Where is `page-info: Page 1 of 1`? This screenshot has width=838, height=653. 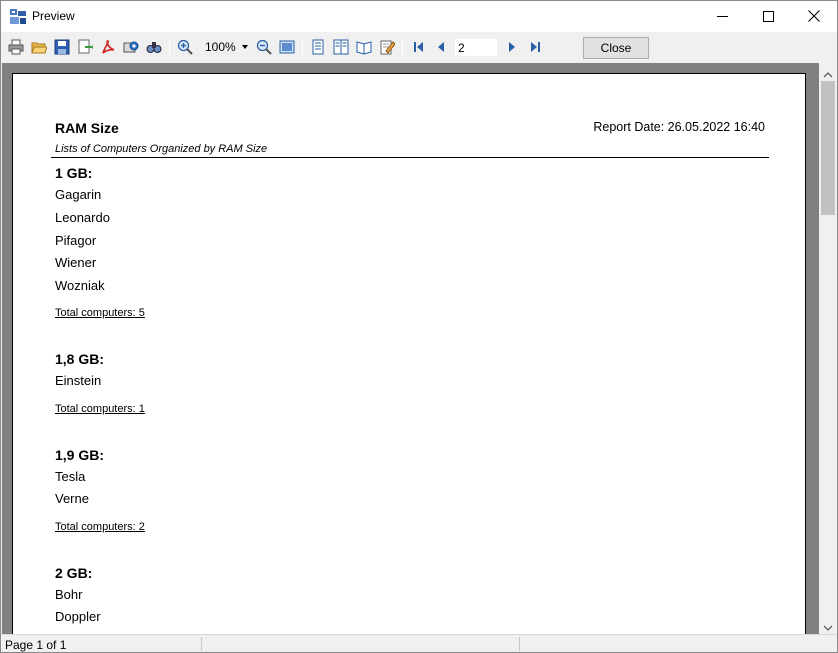 page-info: Page 1 of 1 is located at coordinates (36, 645).